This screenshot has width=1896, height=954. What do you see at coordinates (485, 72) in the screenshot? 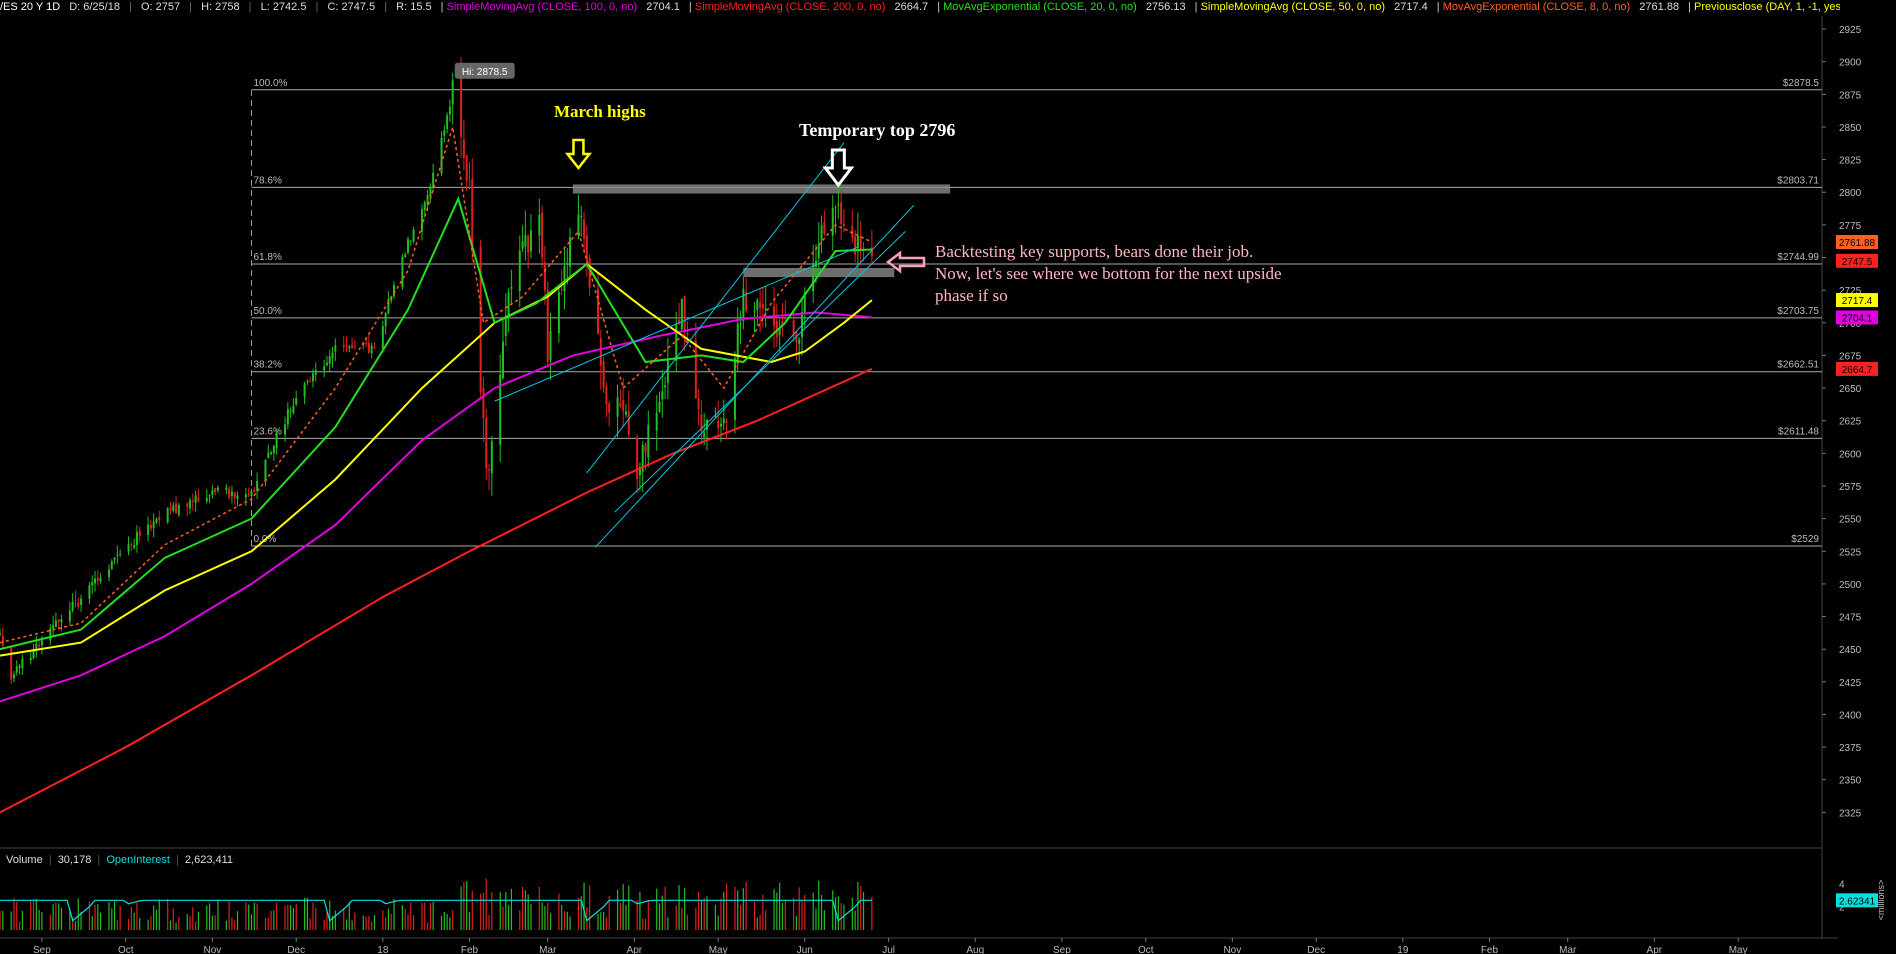
I see `hi-label: Hi: 2878.5` at bounding box center [485, 72].